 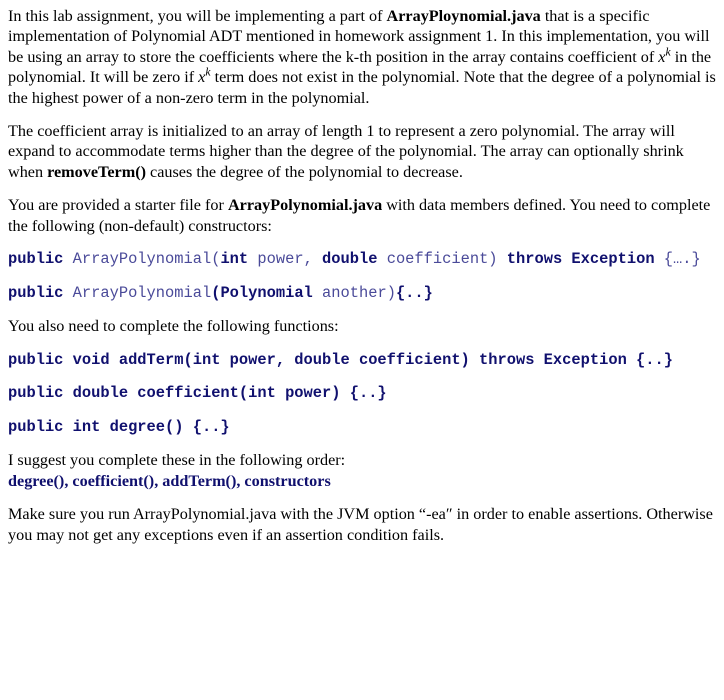 What do you see at coordinates (363, 427) in the screenshot?
I see `code-block-degree: public int degree() {..}` at bounding box center [363, 427].